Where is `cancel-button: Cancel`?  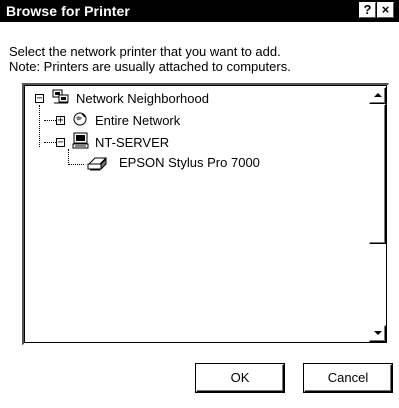
cancel-button: Cancel is located at coordinates (348, 378).